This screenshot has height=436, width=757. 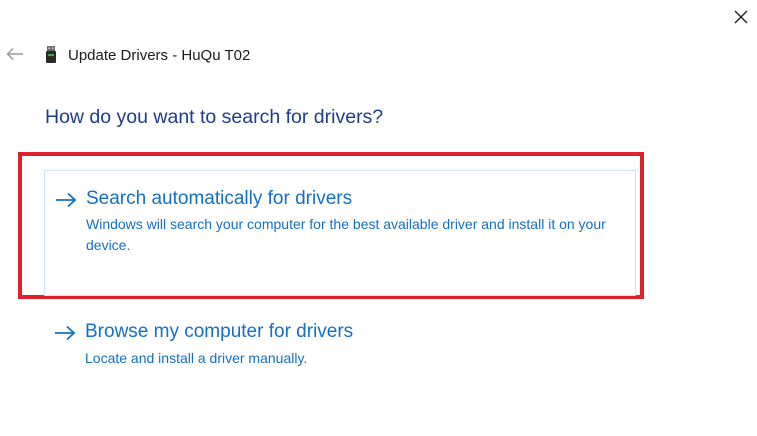 I want to click on option-title: Browse my computer for drivers, so click(x=219, y=331).